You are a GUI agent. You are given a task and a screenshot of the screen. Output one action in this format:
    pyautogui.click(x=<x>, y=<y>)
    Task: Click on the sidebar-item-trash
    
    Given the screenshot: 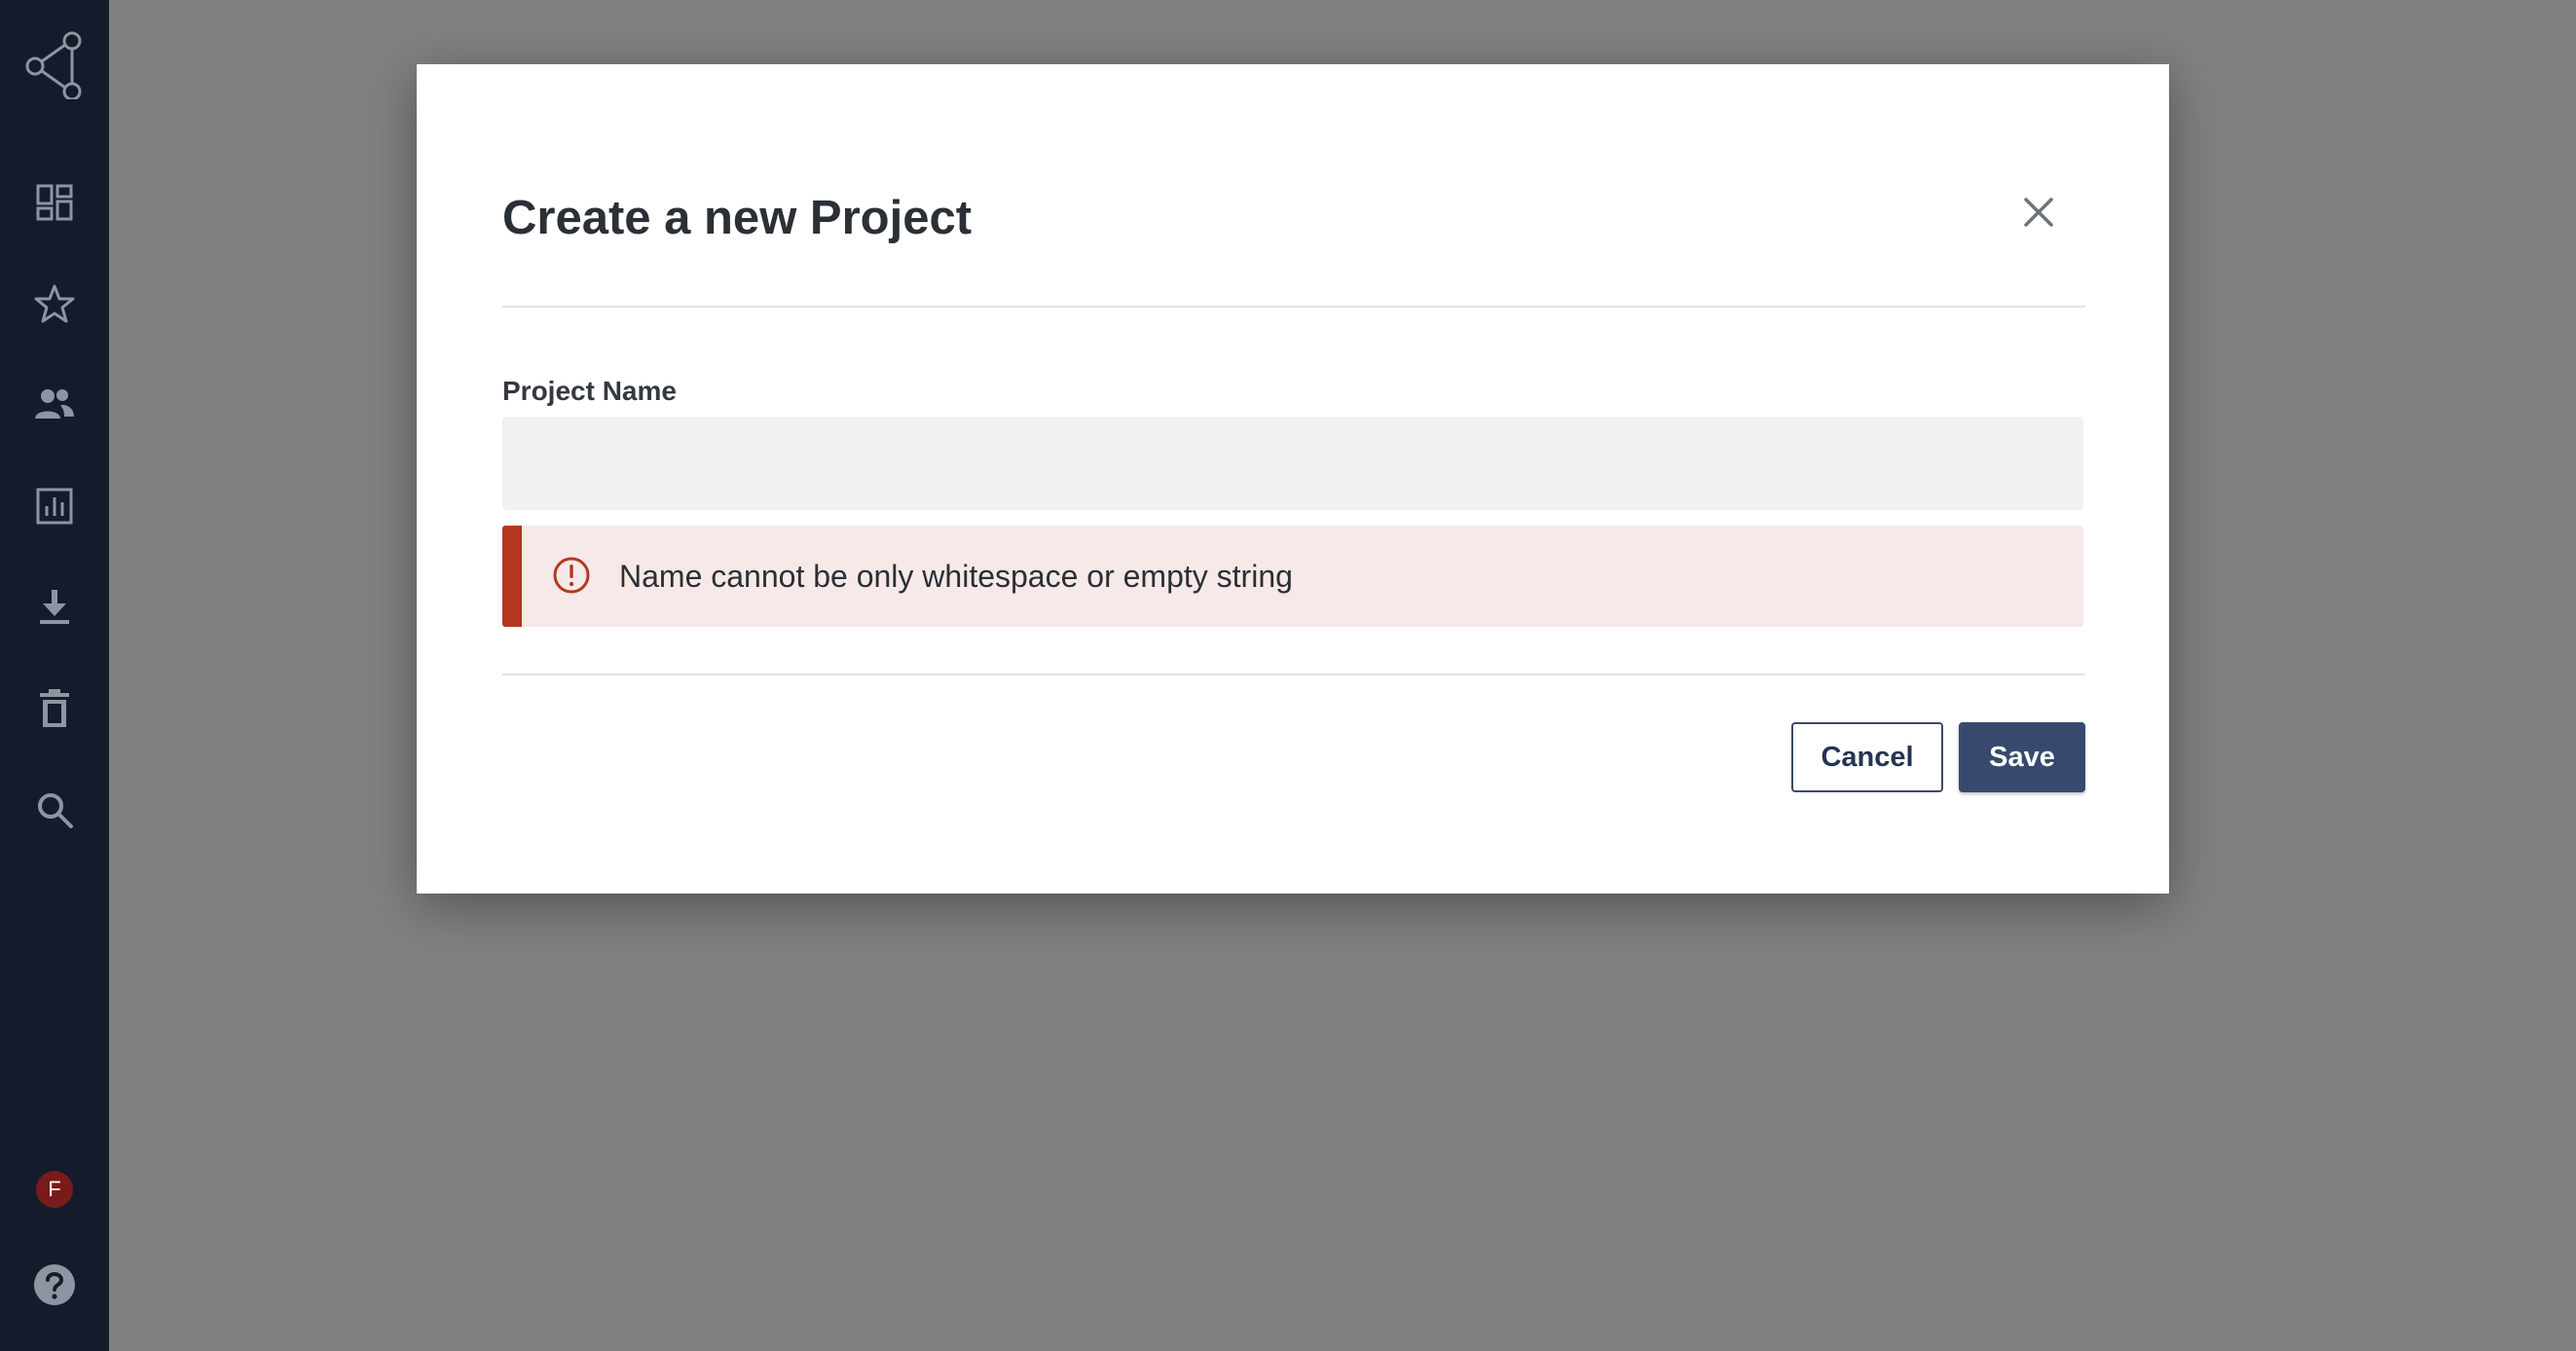 What is the action you would take?
    pyautogui.click(x=54, y=709)
    